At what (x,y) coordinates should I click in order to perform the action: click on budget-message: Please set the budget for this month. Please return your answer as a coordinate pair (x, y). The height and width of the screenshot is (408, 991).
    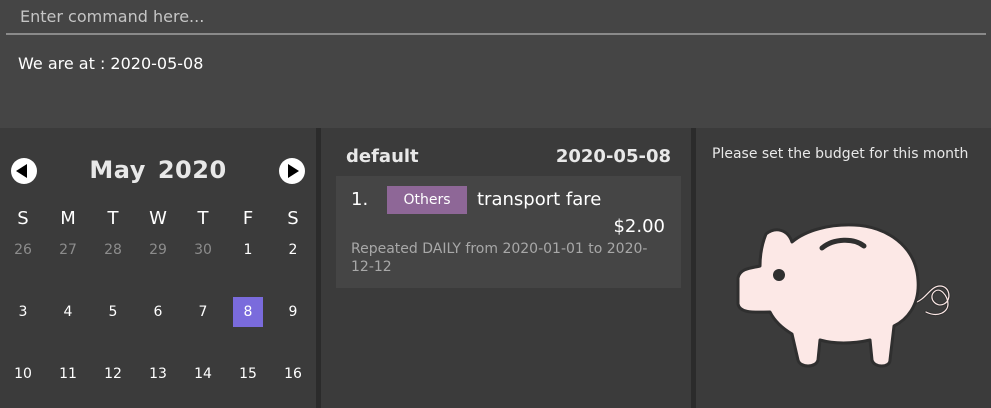
    Looking at the image, I should click on (840, 154).